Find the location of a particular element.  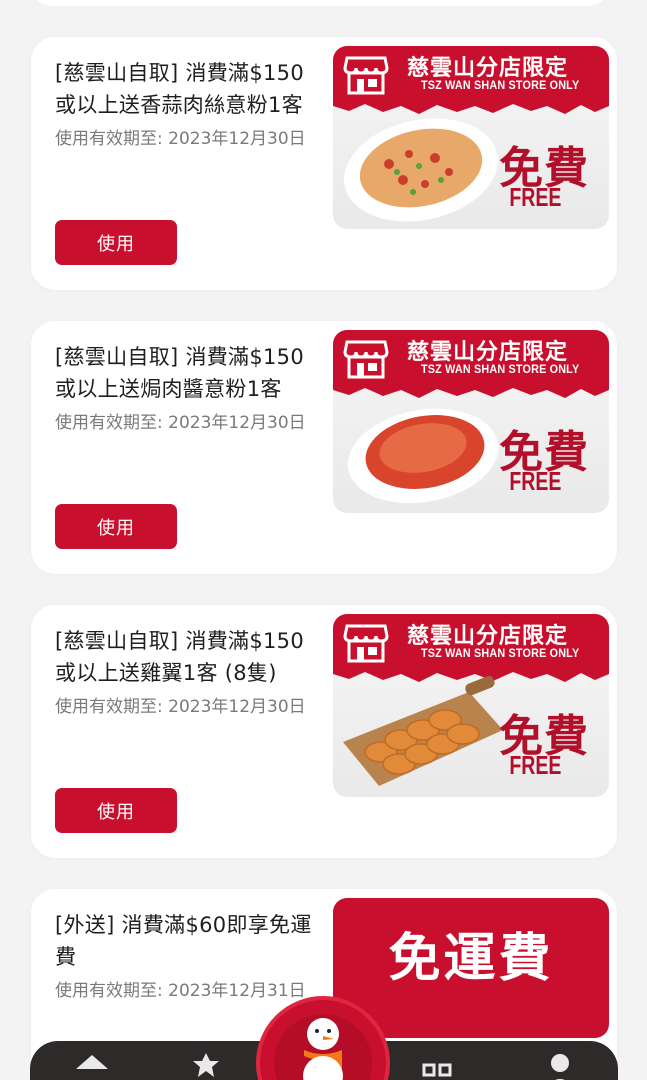

coupon-text: [外送] 消費滿$60即享免運費 使用有效期至: 2023年12月31日 is located at coordinates (186, 956).